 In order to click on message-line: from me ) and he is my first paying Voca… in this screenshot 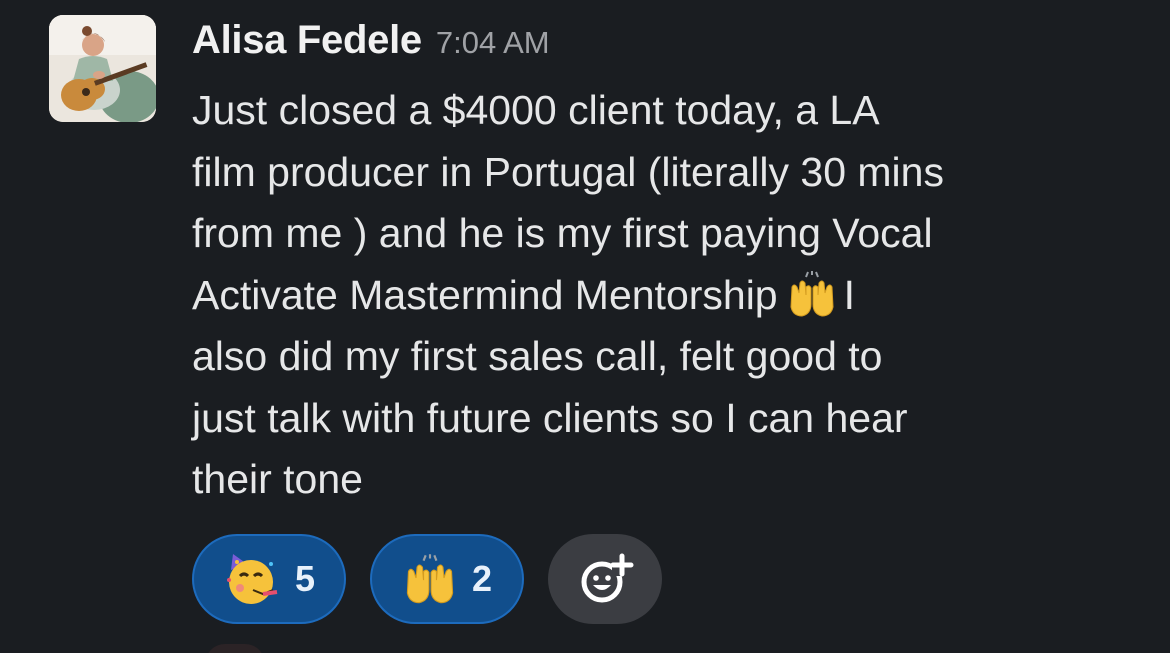, I will do `click(562, 233)`.